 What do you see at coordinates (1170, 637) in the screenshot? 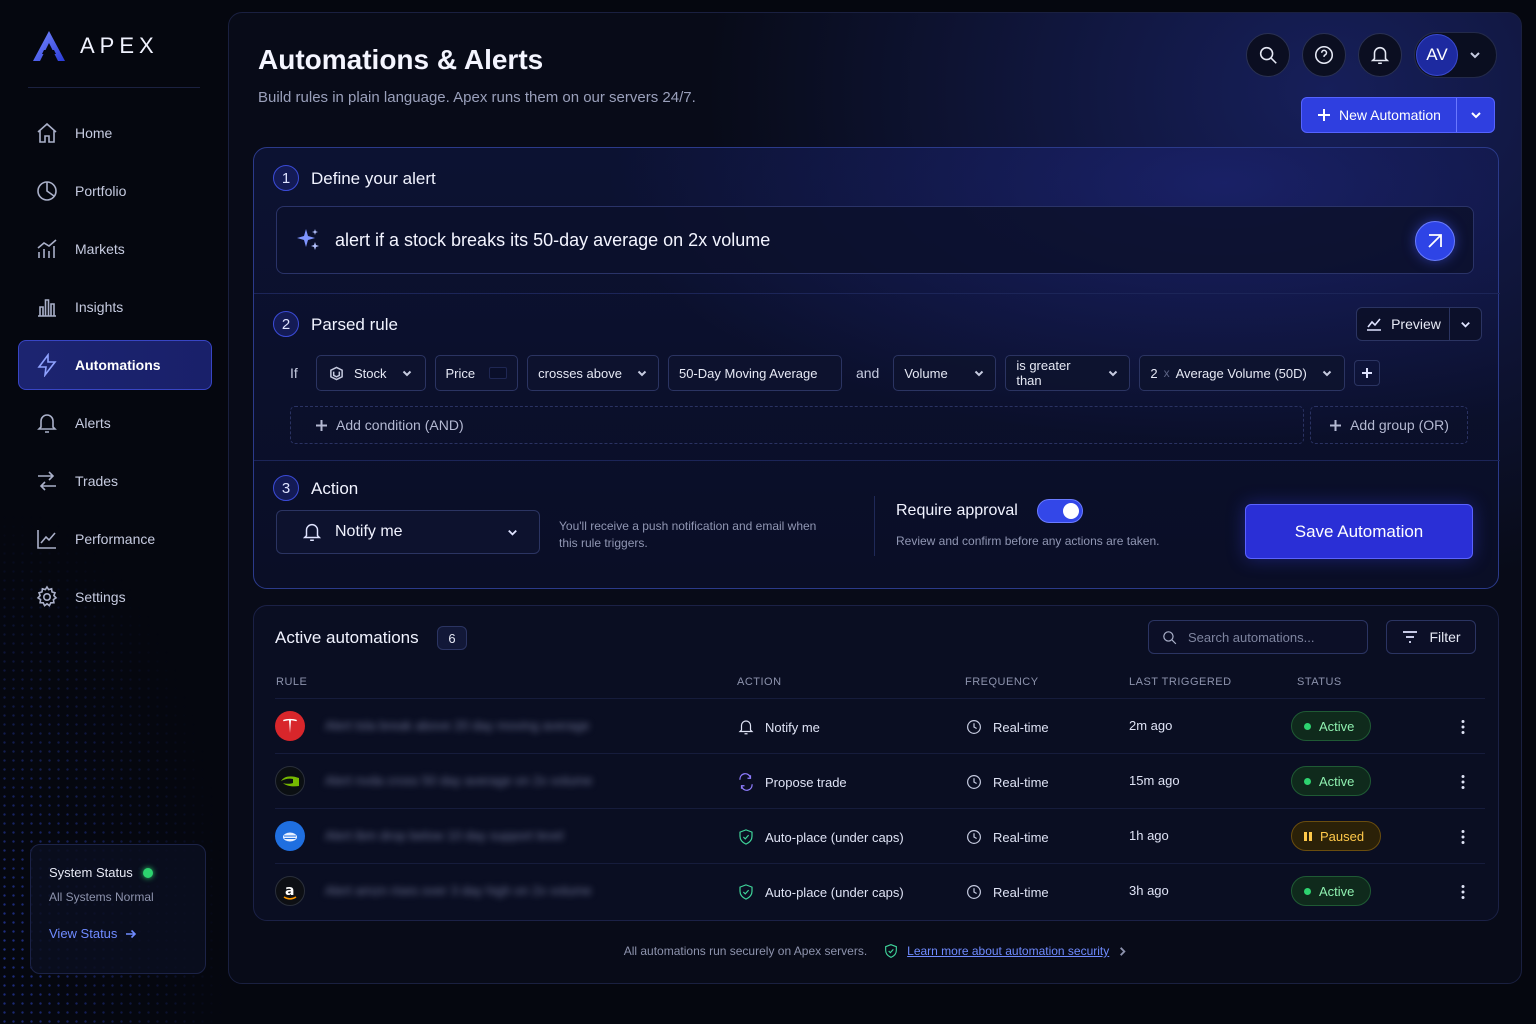
I see `search-icon` at bounding box center [1170, 637].